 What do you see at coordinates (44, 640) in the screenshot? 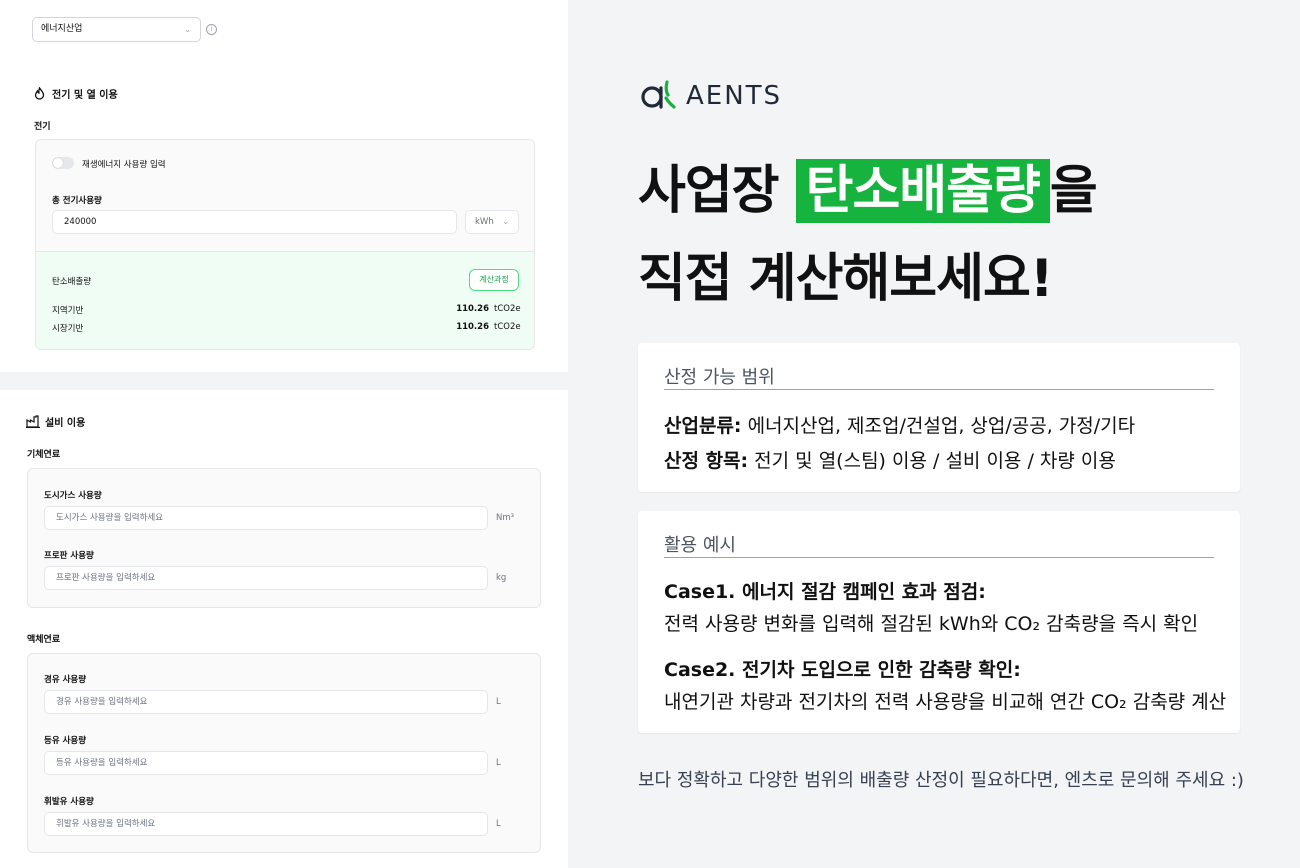
I see `liquid-fuel-label: 액체연료` at bounding box center [44, 640].